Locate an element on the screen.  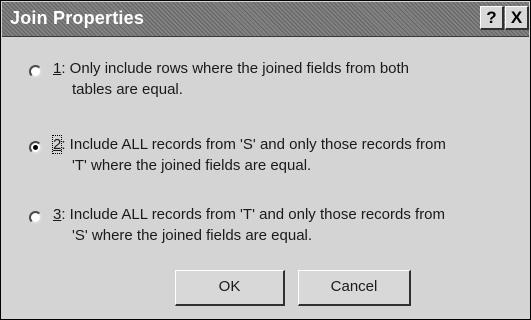
radio-selected-dot is located at coordinates (35, 147).